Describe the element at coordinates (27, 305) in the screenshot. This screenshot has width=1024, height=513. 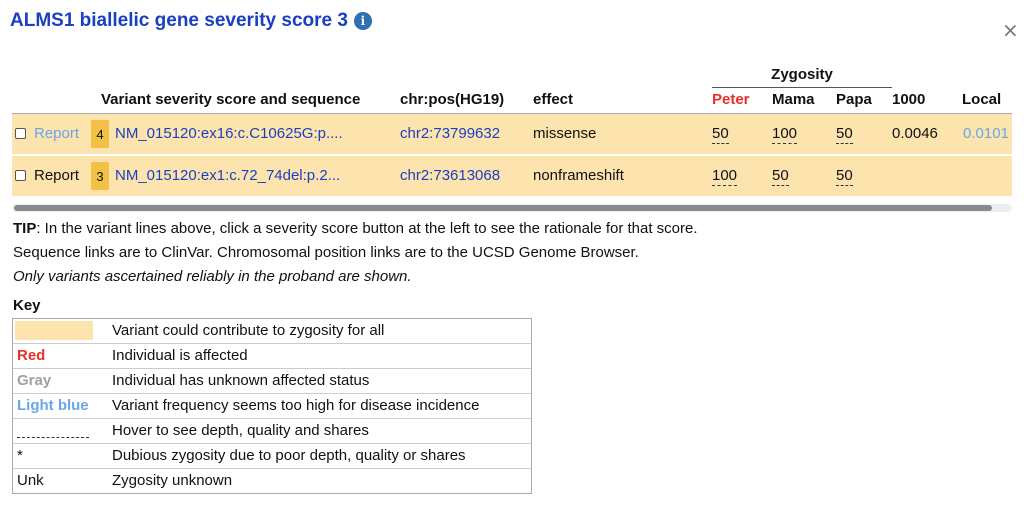
I see `key-title: Key` at that location.